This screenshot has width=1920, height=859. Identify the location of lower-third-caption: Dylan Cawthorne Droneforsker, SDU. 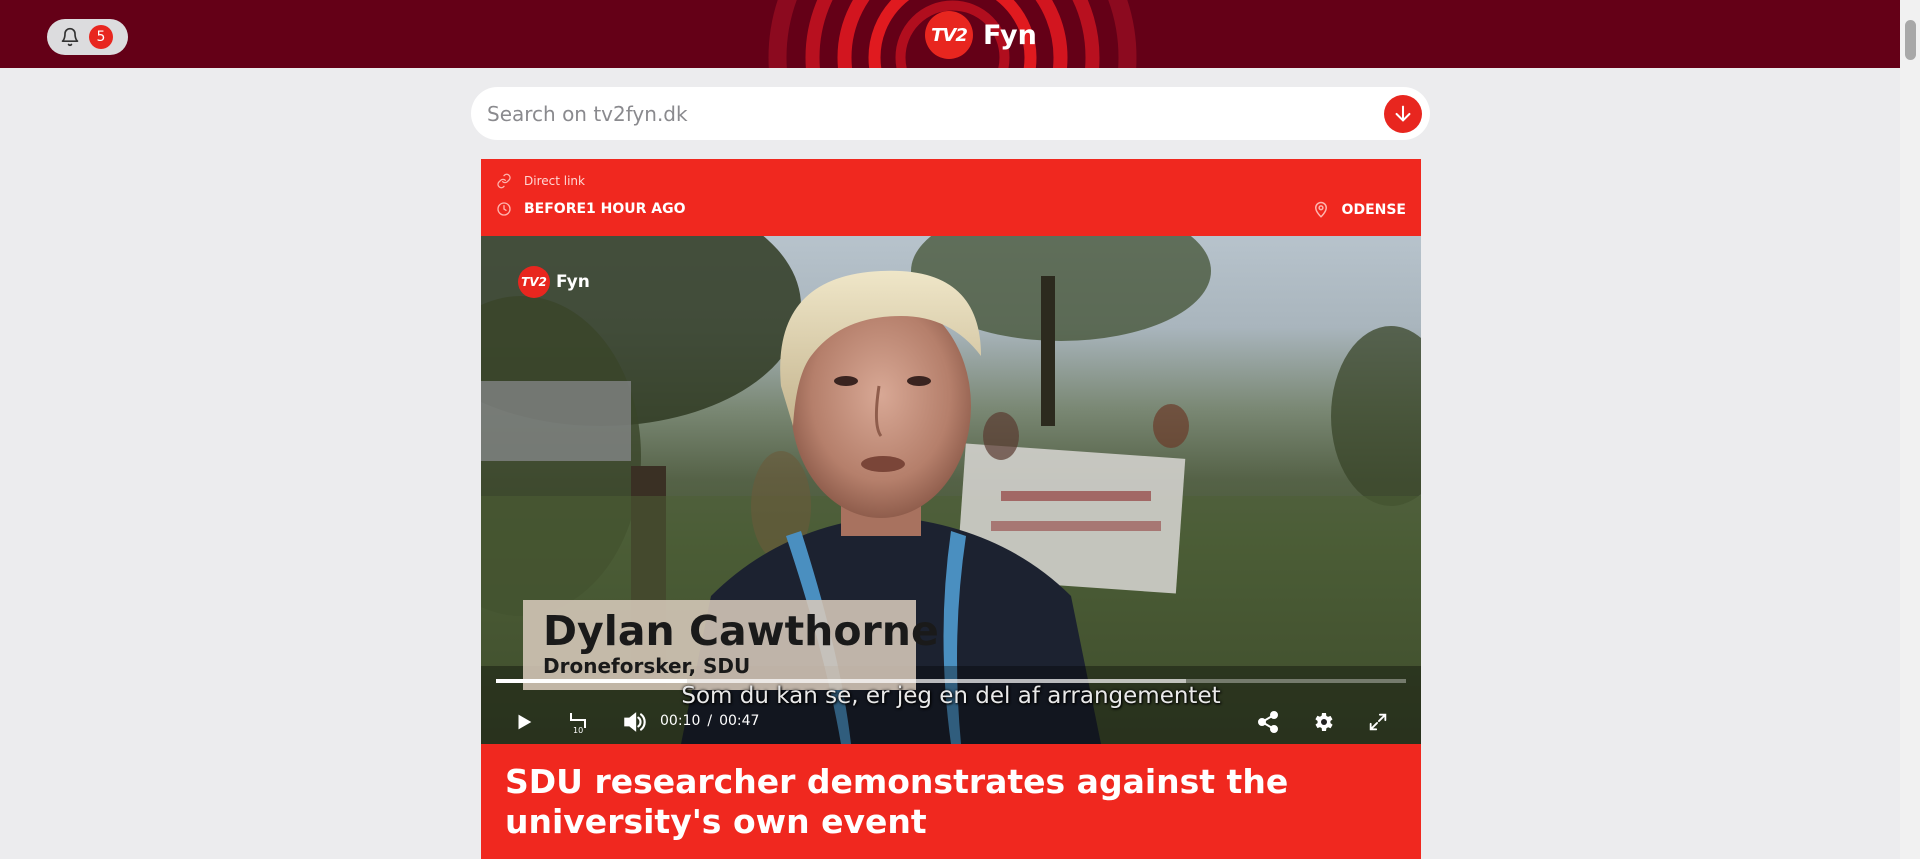
(731, 645).